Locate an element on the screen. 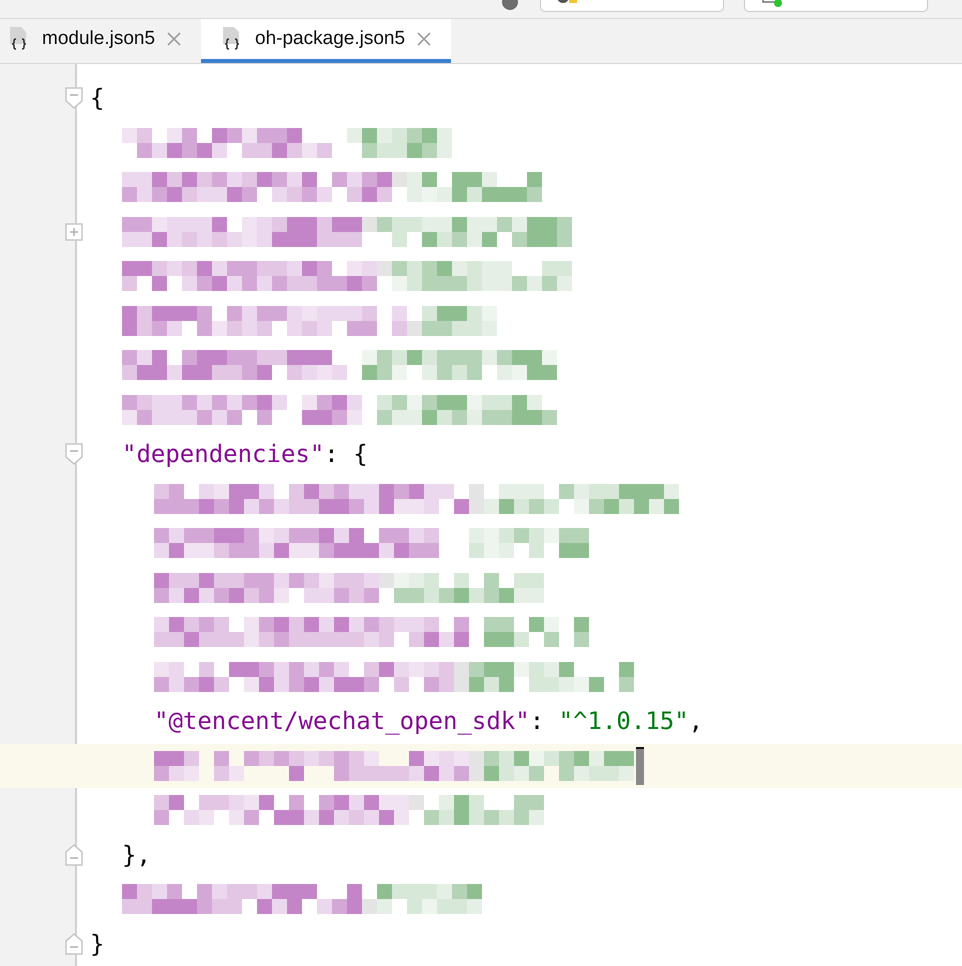 The image size is (962, 966). file-tab: module.json5 is located at coordinates (101, 41).